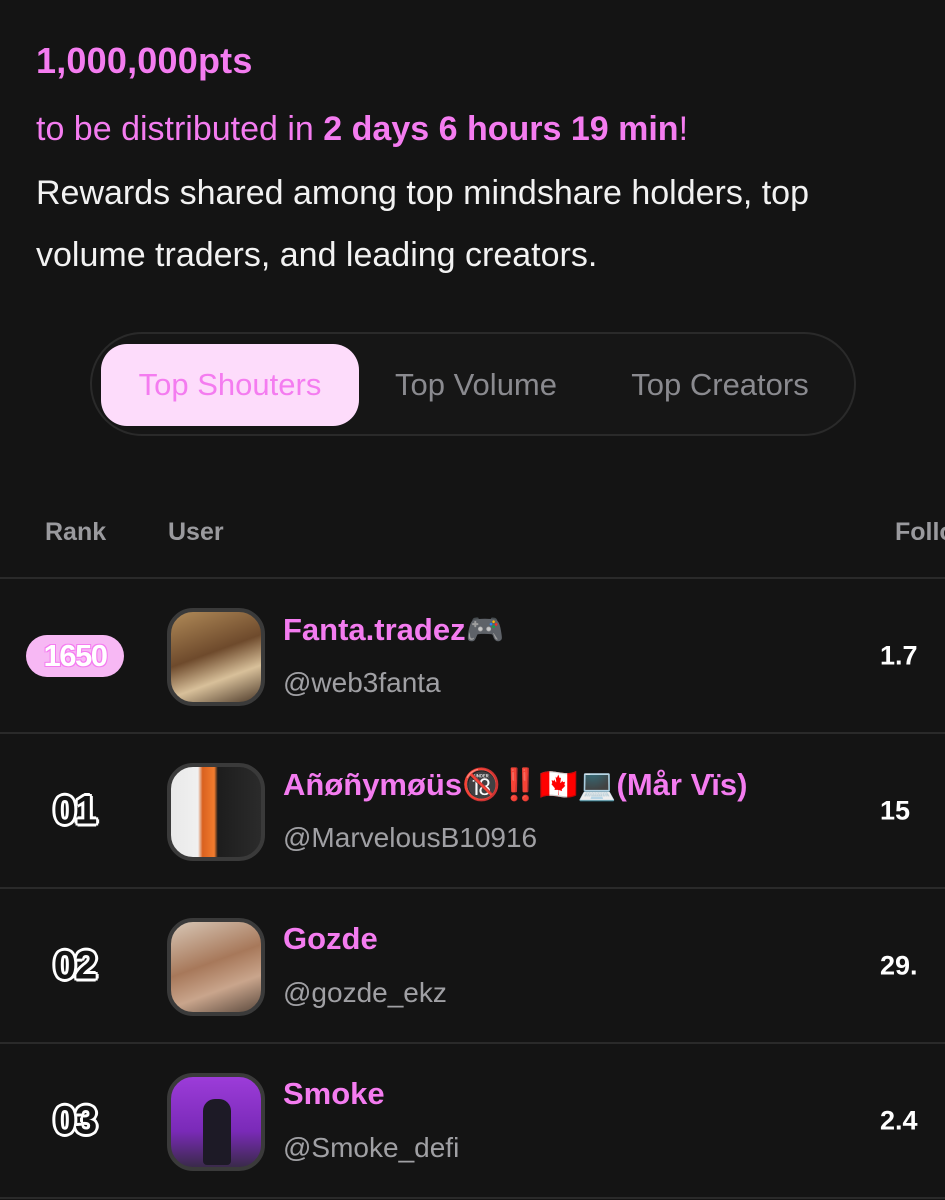 The height and width of the screenshot is (1200, 945). I want to click on avatar-figure, so click(217, 1132).